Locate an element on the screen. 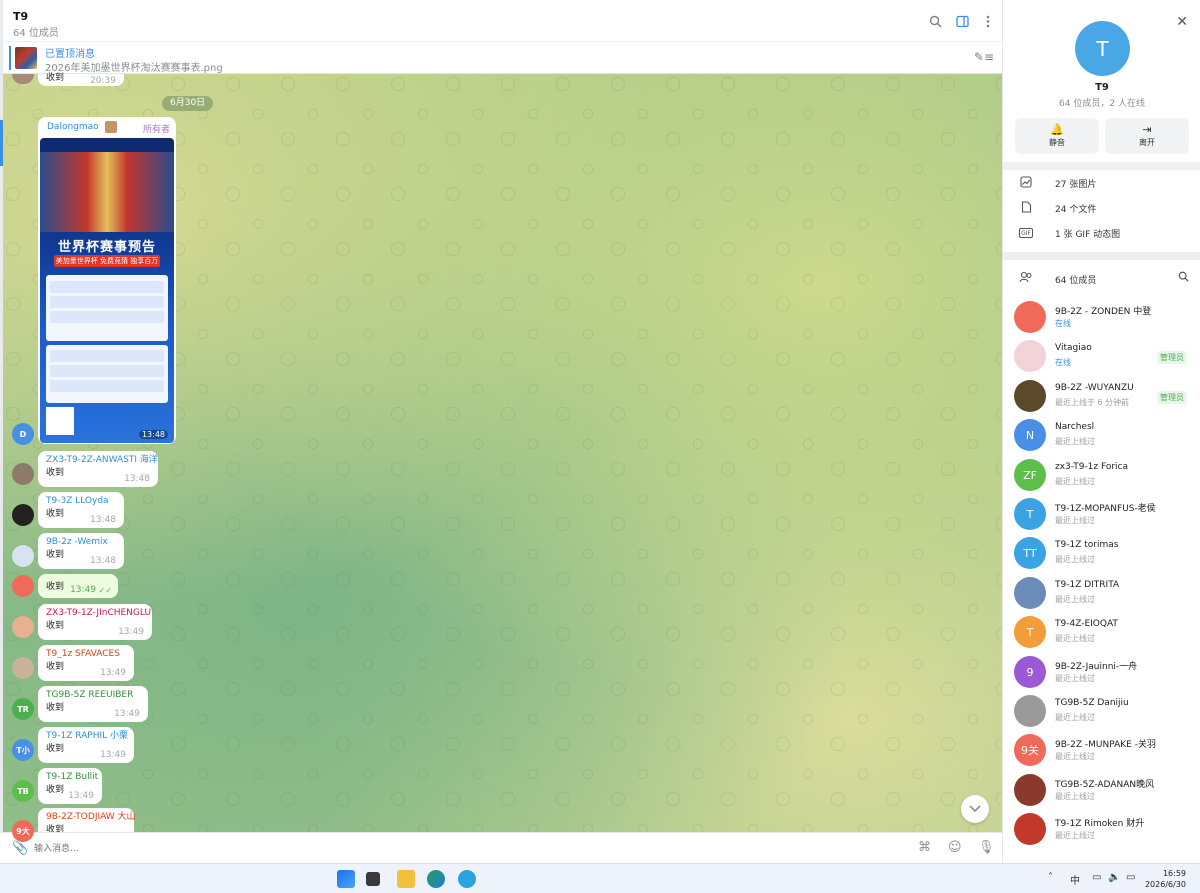 The image size is (1200, 893). member-item: ZF zx3-T9-1z Forica 最近上线过 is located at coordinates (1101, 475).